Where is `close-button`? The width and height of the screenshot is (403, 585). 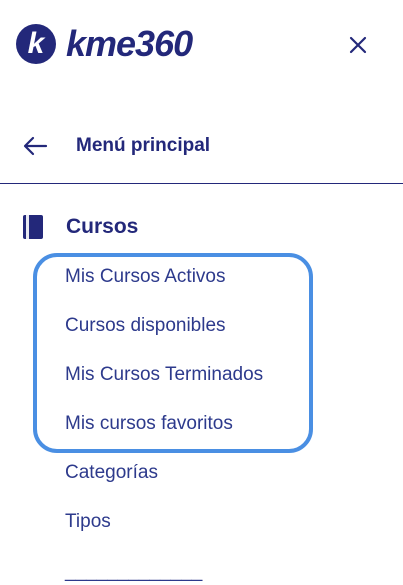
close-button is located at coordinates (358, 45).